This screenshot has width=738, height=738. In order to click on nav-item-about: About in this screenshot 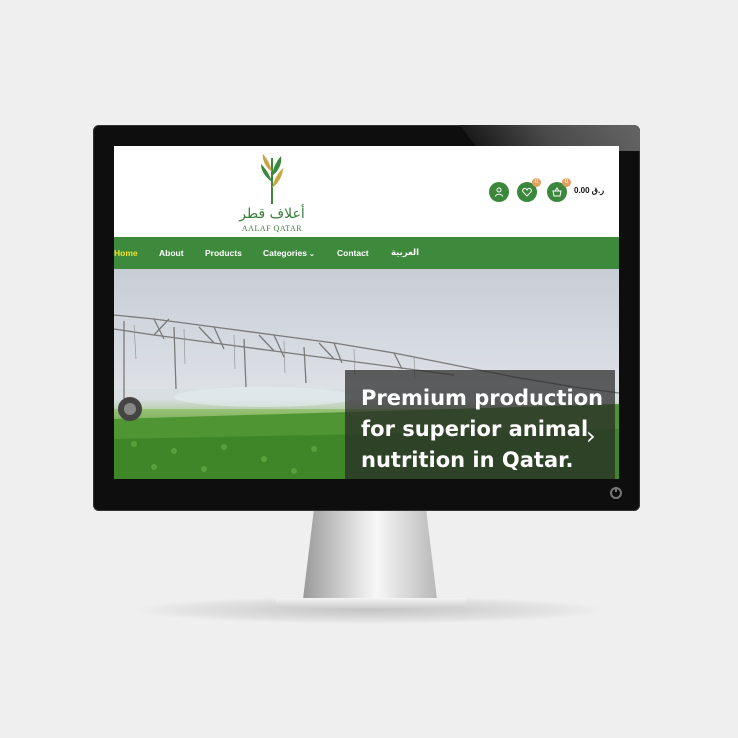, I will do `click(171, 253)`.